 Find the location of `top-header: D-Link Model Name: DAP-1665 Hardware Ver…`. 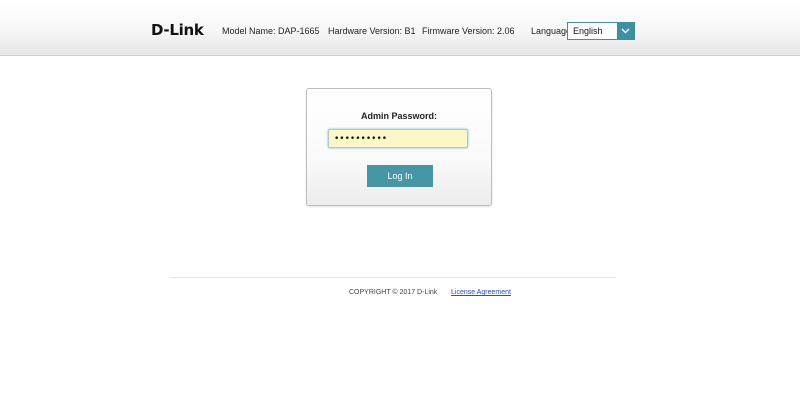

top-header: D-Link Model Name: DAP-1665 Hardware Ver… is located at coordinates (400, 28).